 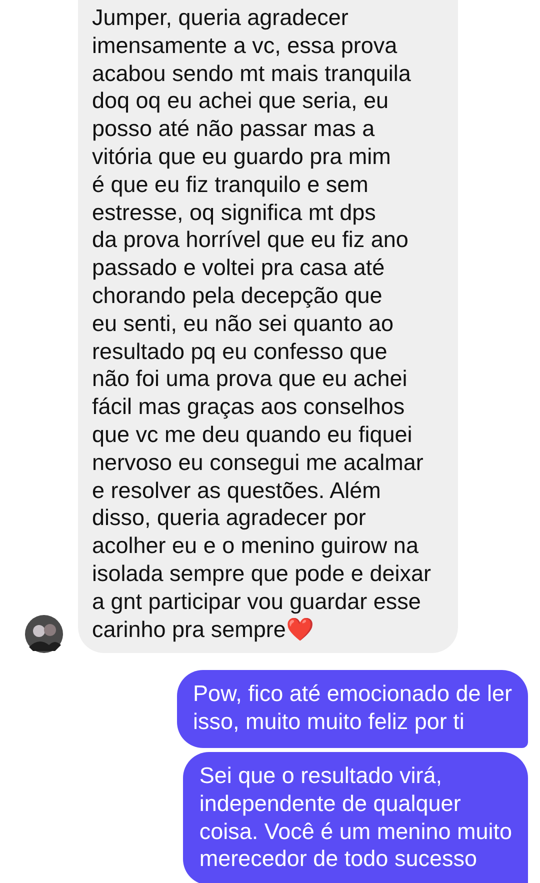 What do you see at coordinates (352, 708) in the screenshot?
I see `message-text: Pow, fico até emocionado de ler isso, muito muito feliz por ti` at bounding box center [352, 708].